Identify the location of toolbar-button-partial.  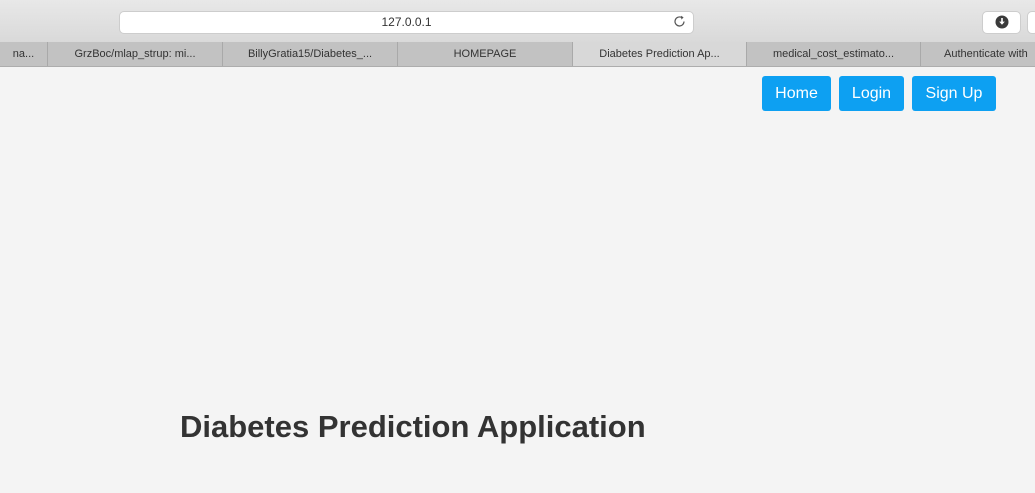
(1031, 22).